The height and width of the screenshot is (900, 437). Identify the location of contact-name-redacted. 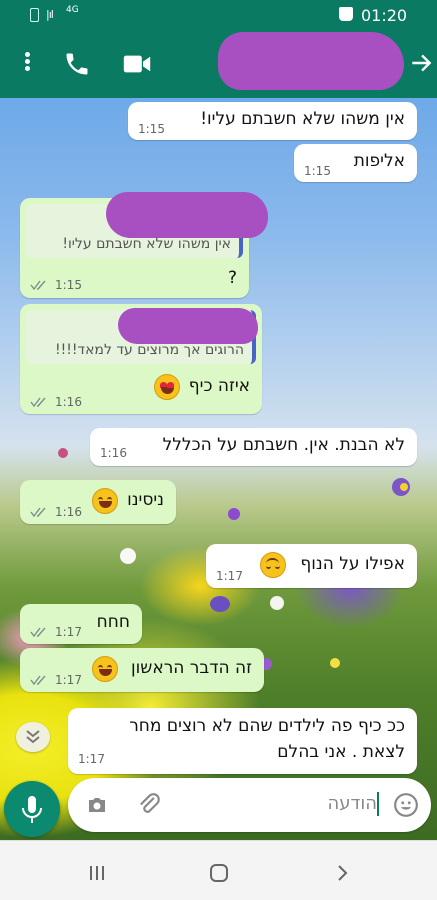
(311, 61).